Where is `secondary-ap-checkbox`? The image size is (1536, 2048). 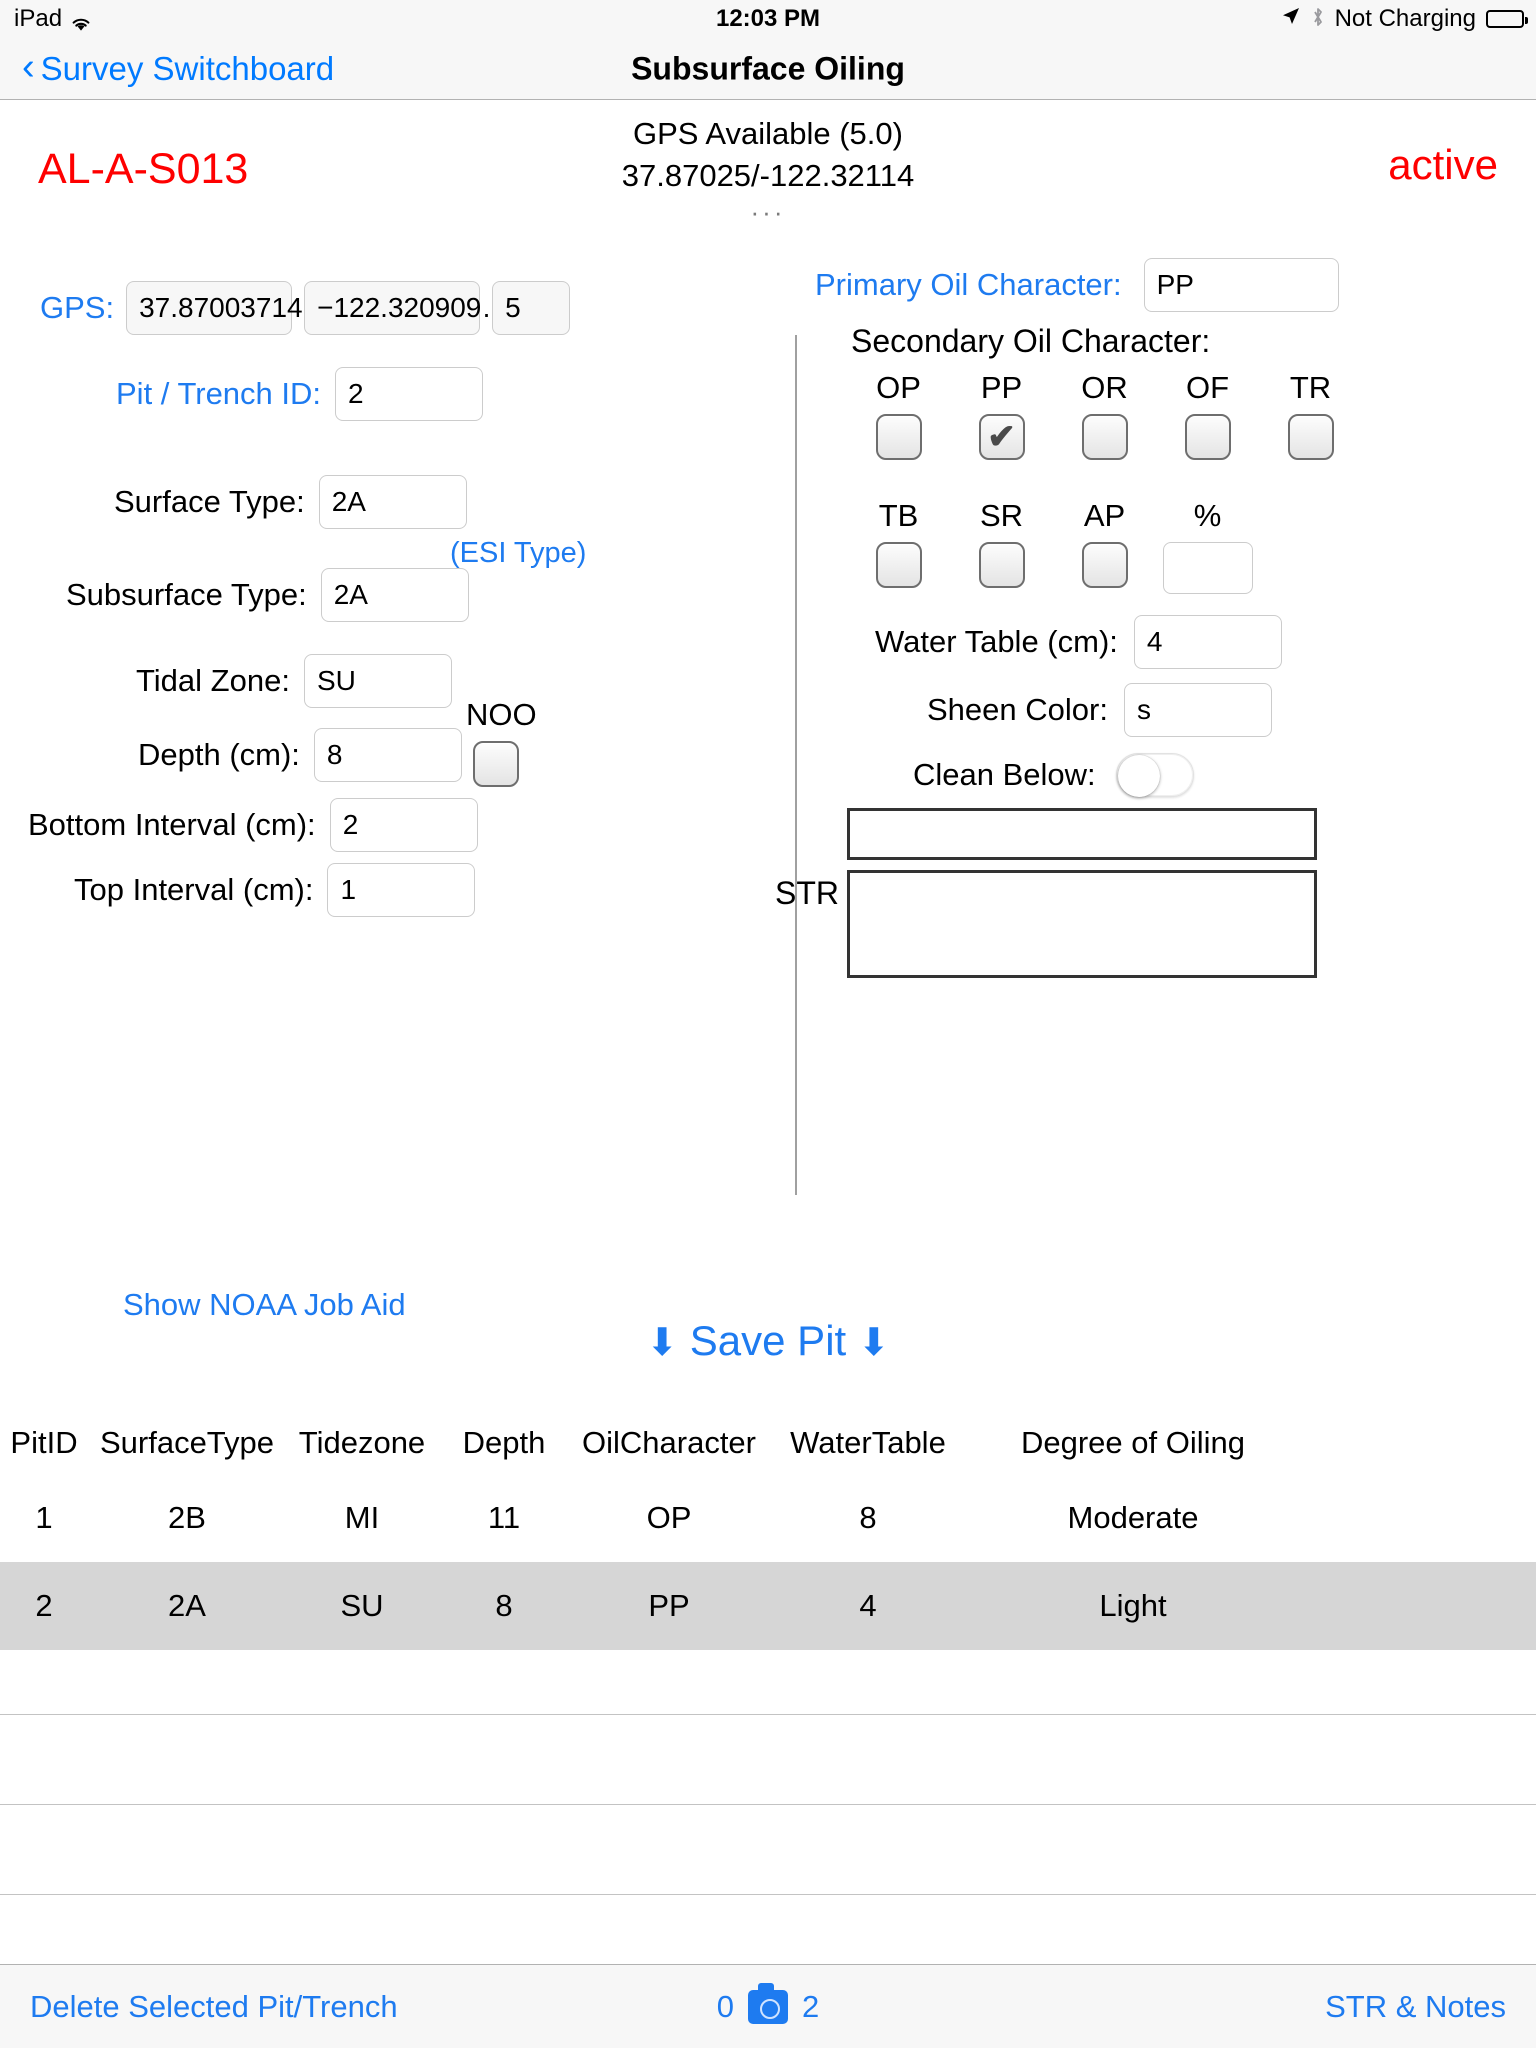
secondary-ap-checkbox is located at coordinates (1104, 565).